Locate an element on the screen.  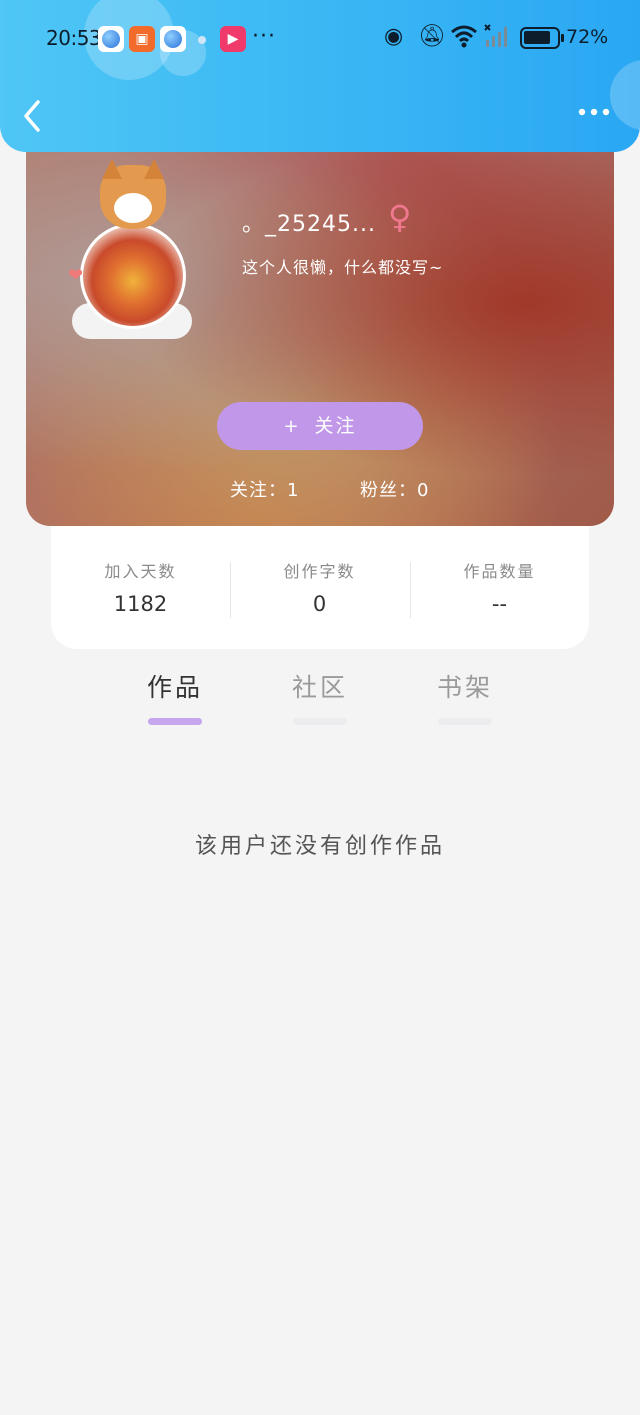
chevron-left-icon is located at coordinates (32, 116).